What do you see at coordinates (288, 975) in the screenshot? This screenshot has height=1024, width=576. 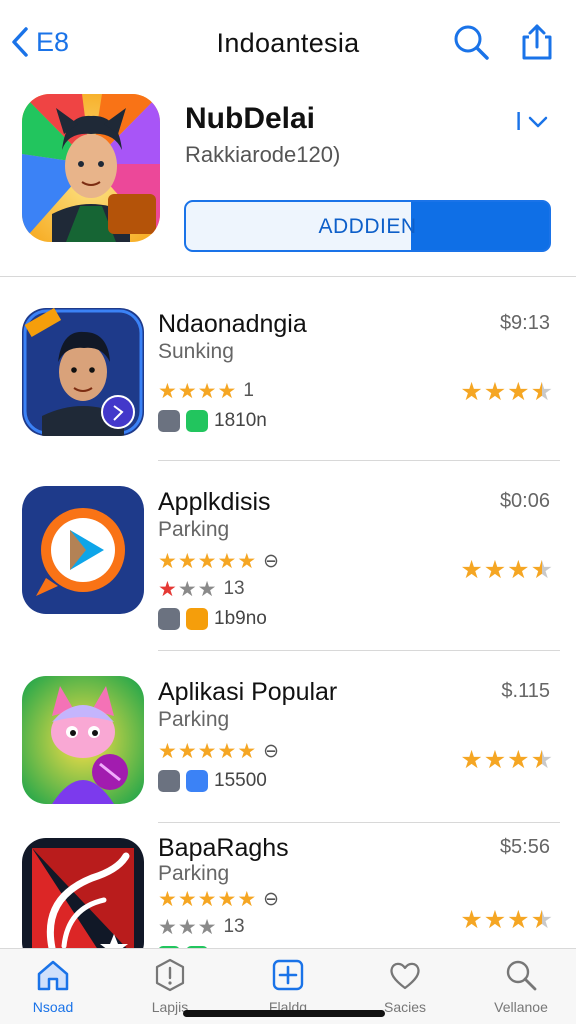 I see `plus-square-icon` at bounding box center [288, 975].